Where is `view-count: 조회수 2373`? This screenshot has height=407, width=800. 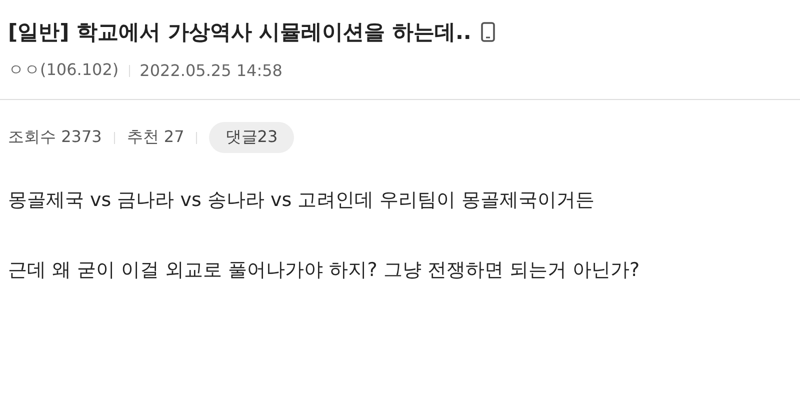 view-count: 조회수 2373 is located at coordinates (55, 137).